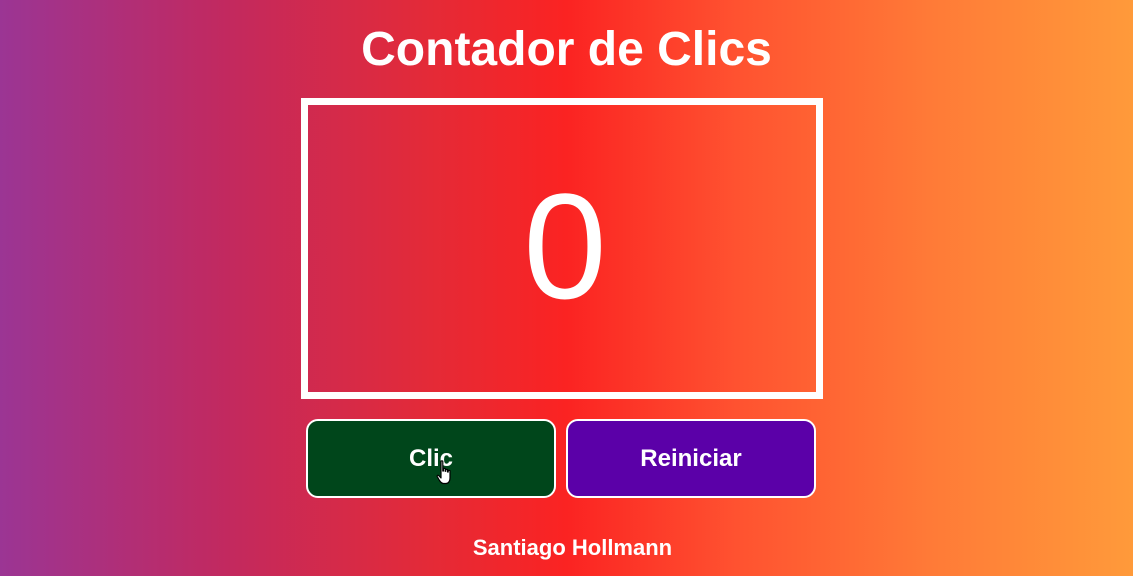 This screenshot has width=1133, height=576. I want to click on counter-value: 0, so click(565, 245).